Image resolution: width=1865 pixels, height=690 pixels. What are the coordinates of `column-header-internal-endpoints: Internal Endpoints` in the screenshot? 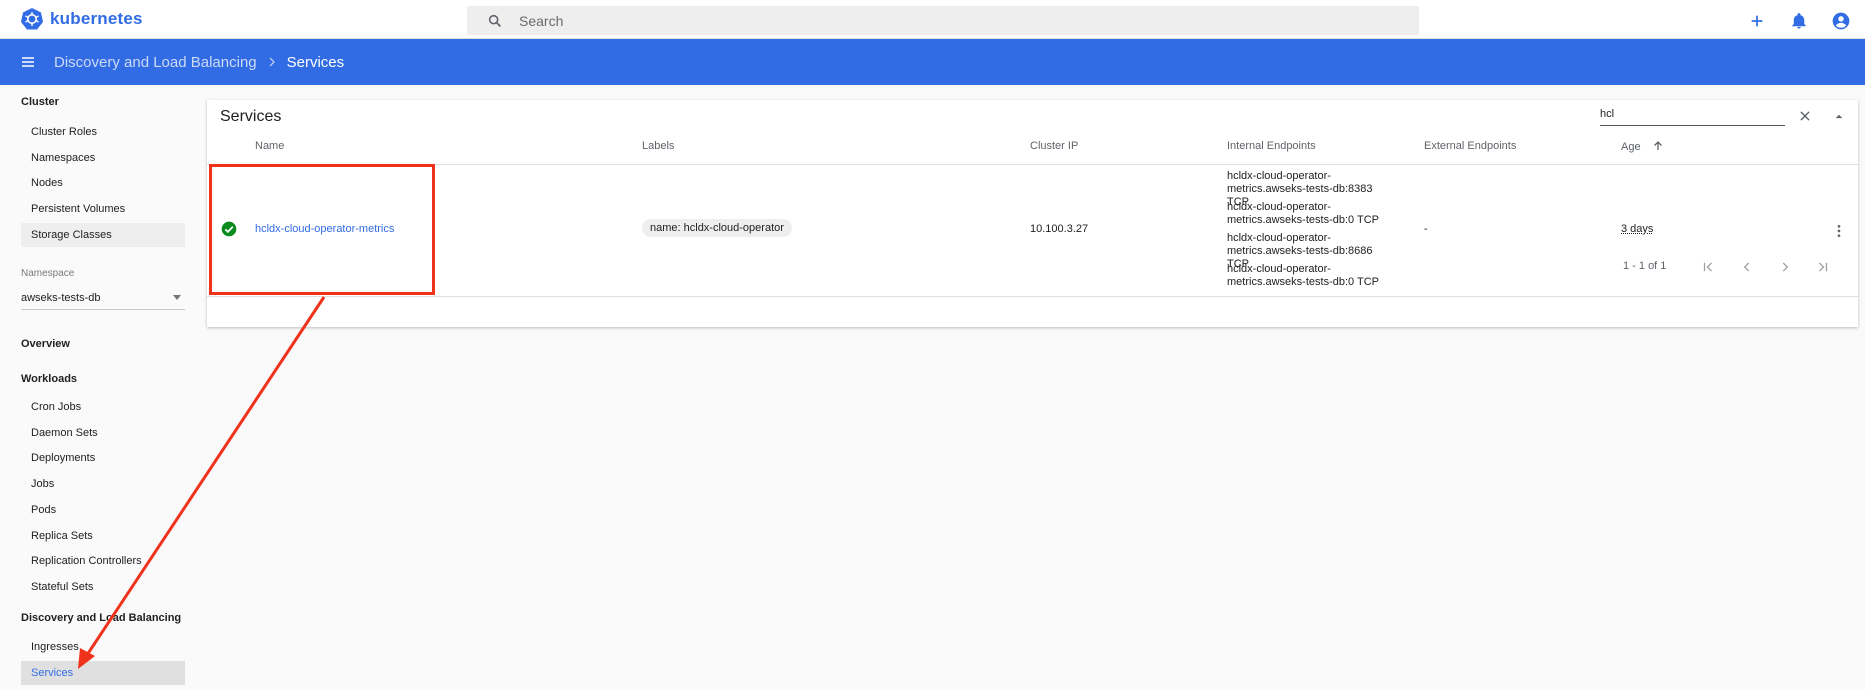 It's located at (1271, 146).